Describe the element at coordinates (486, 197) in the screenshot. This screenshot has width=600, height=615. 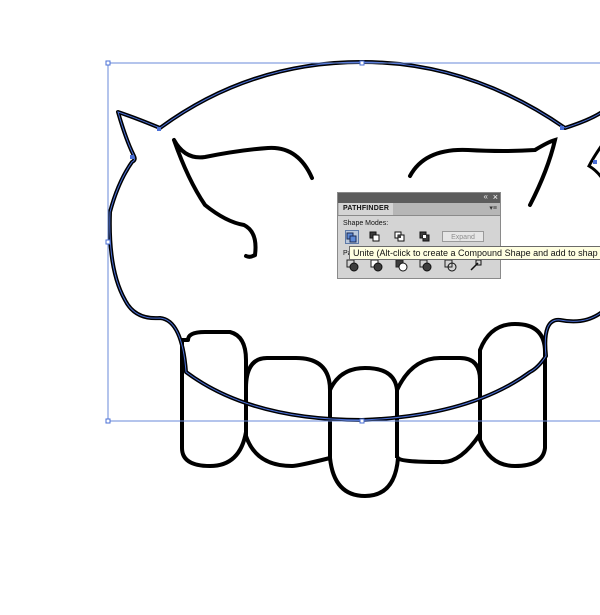
I see `collapse-icon: «` at that location.